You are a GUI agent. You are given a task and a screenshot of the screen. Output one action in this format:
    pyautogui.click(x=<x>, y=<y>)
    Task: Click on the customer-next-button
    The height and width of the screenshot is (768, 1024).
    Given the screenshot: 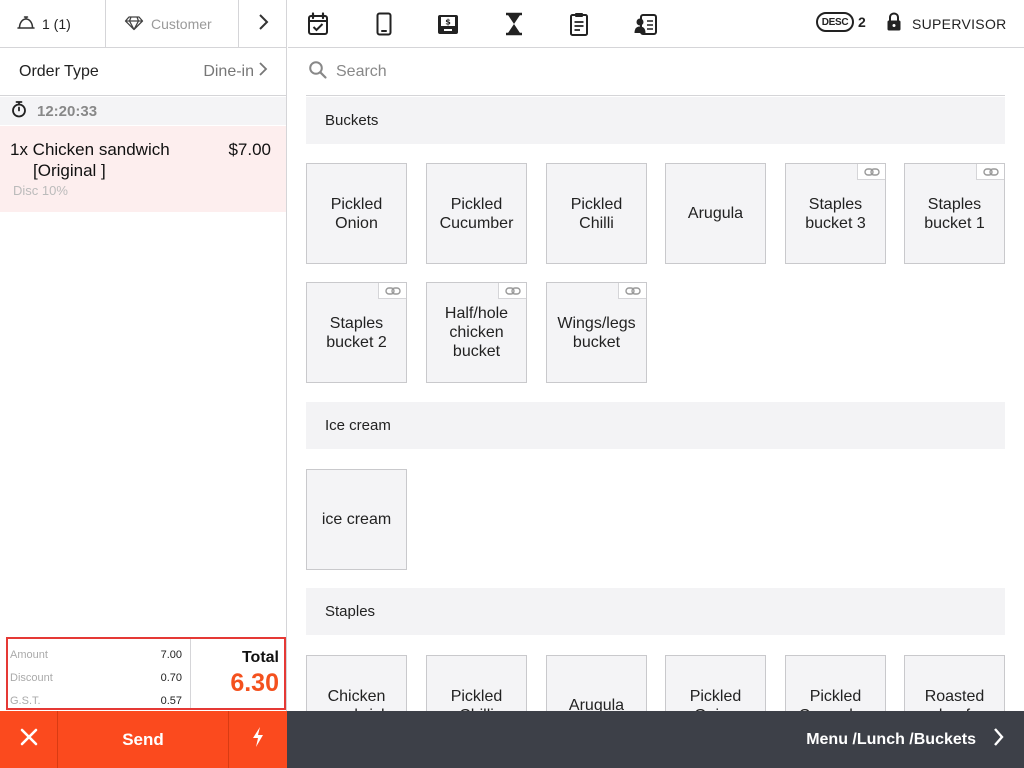 What is the action you would take?
    pyautogui.click(x=263, y=24)
    